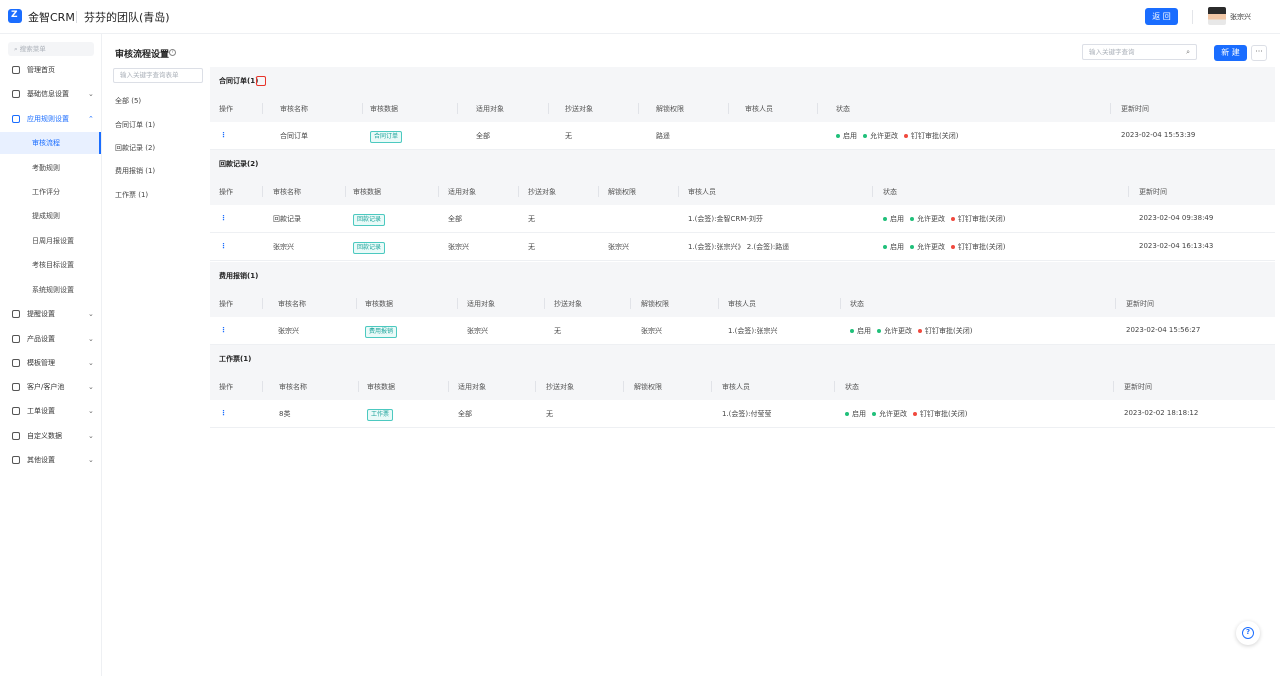 Image resolution: width=1280 pixels, height=676 pixels. What do you see at coordinates (135, 148) in the screenshot?
I see `filter-item-payment: 回款记录 (2)` at bounding box center [135, 148].